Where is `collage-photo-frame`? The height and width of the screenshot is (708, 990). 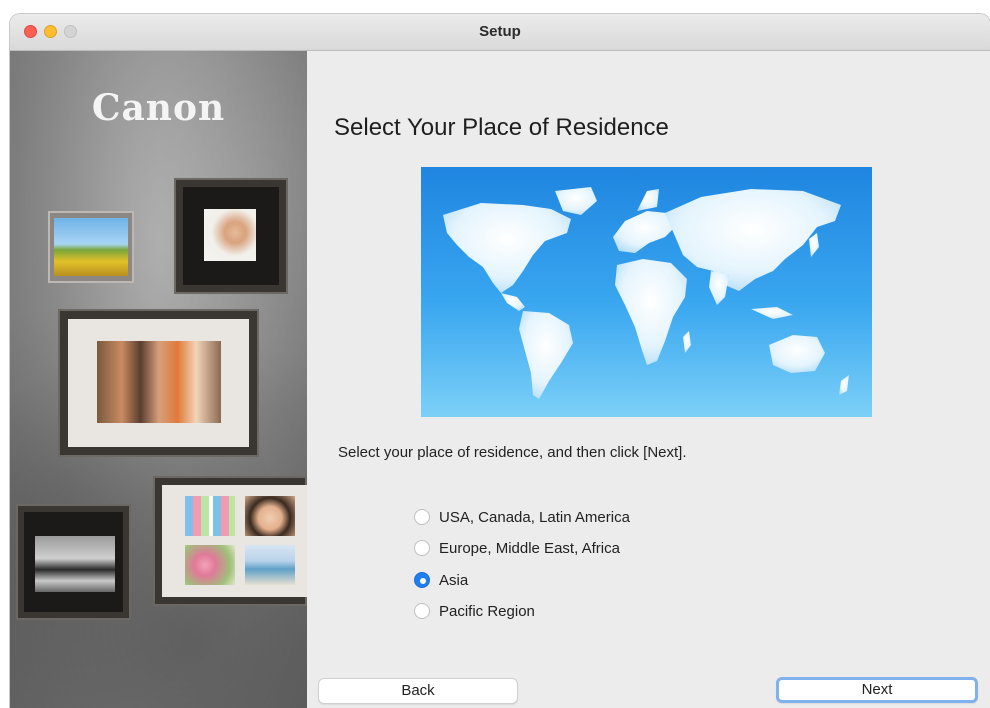
collage-photo-frame is located at coordinates (230, 541).